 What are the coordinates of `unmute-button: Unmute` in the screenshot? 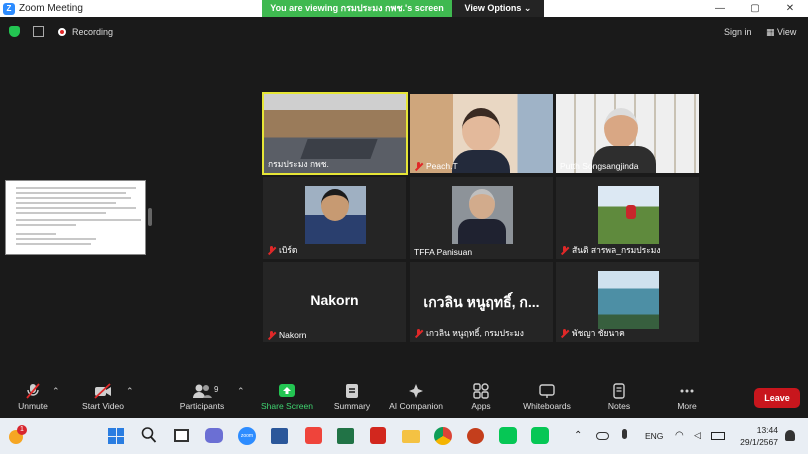 It's located at (33, 400).